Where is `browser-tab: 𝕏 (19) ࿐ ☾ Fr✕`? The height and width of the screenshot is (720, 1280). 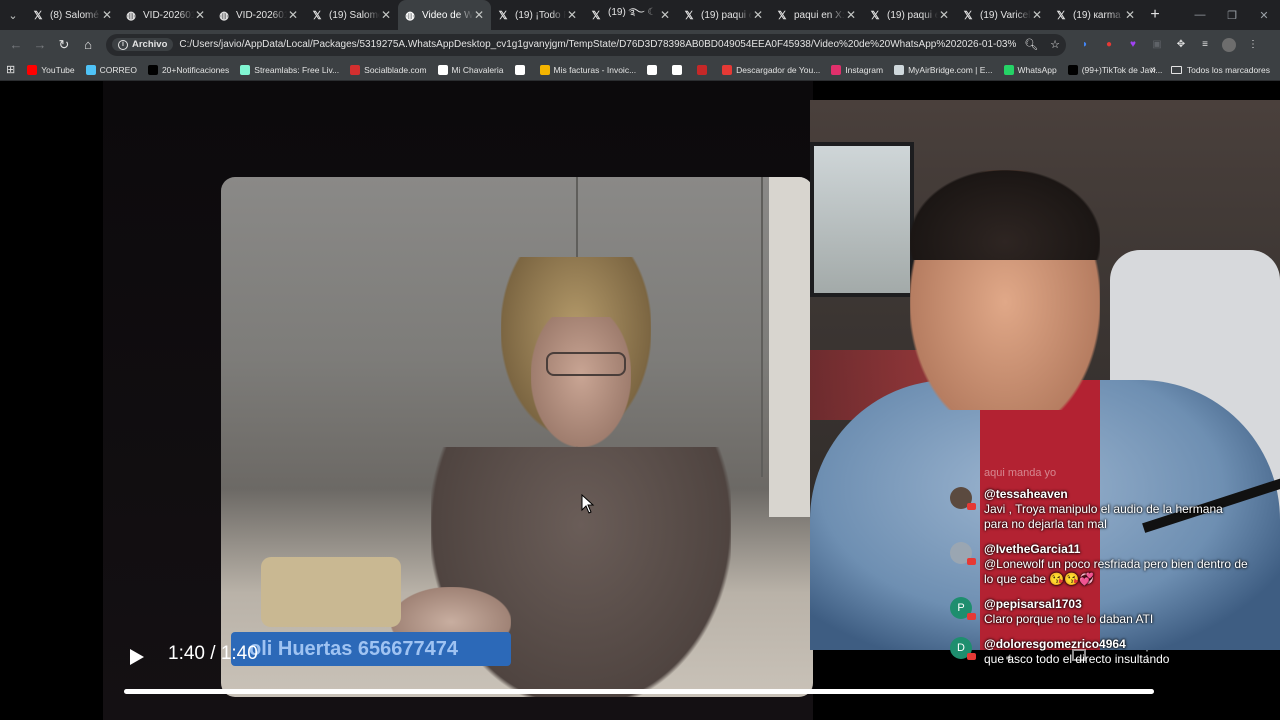 browser-tab: 𝕏 (19) ࿐ ☾ Fr✕ is located at coordinates (630, 15).